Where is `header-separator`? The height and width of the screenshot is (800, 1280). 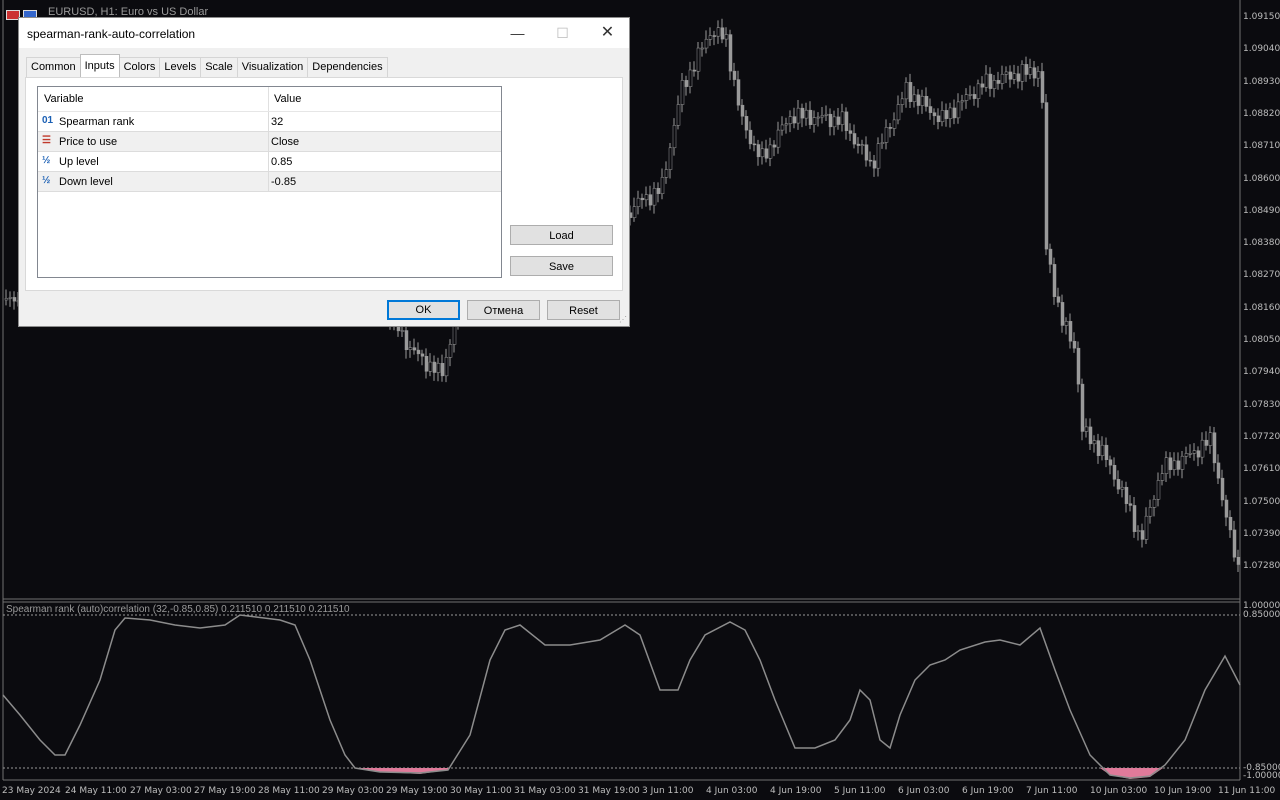
header-separator is located at coordinates (268, 99).